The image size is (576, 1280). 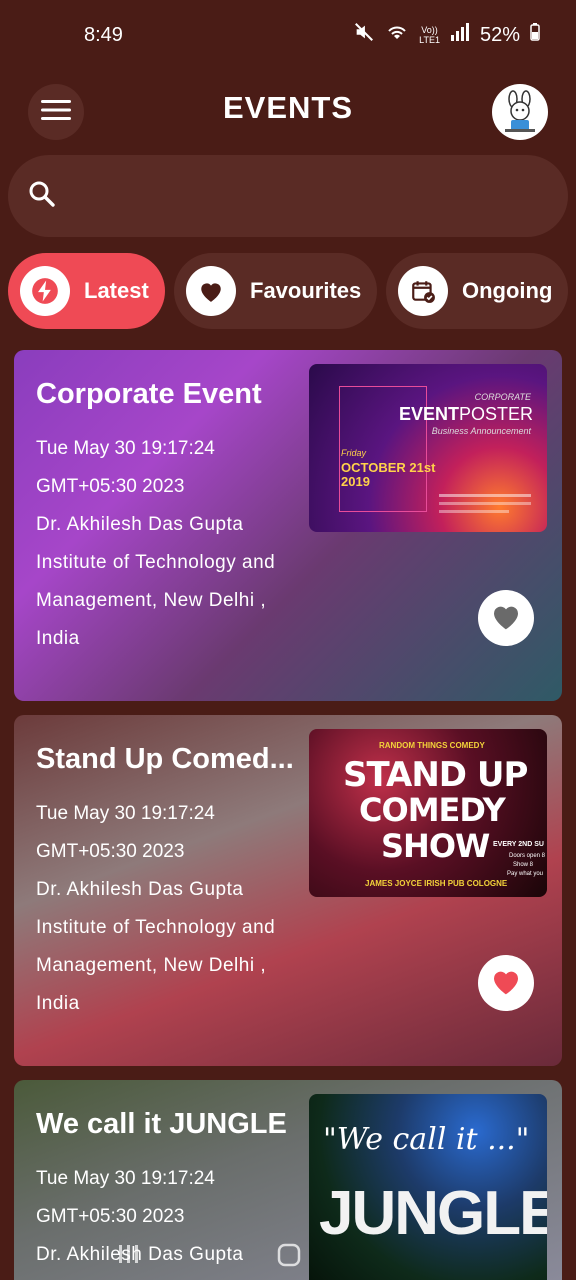 I want to click on poster-line1: "We call it ...", so click(x=426, y=1139).